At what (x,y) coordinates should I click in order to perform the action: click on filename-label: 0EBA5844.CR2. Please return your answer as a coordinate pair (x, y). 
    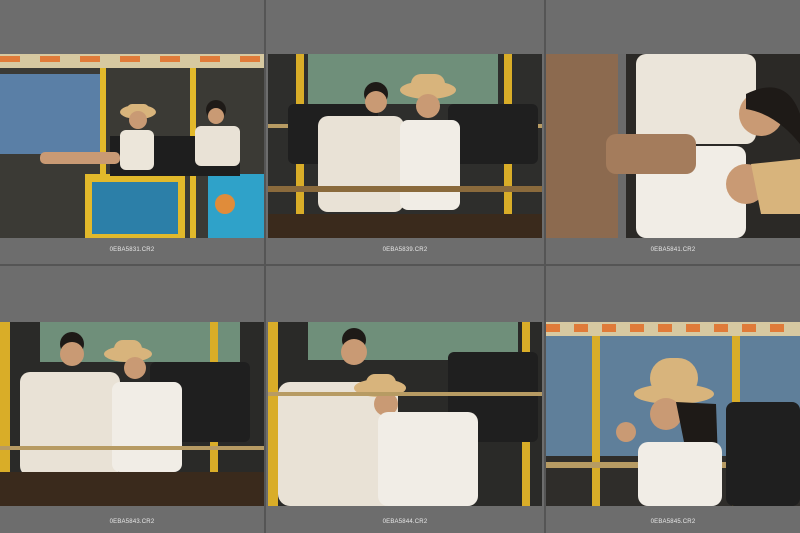
    Looking at the image, I should click on (405, 522).